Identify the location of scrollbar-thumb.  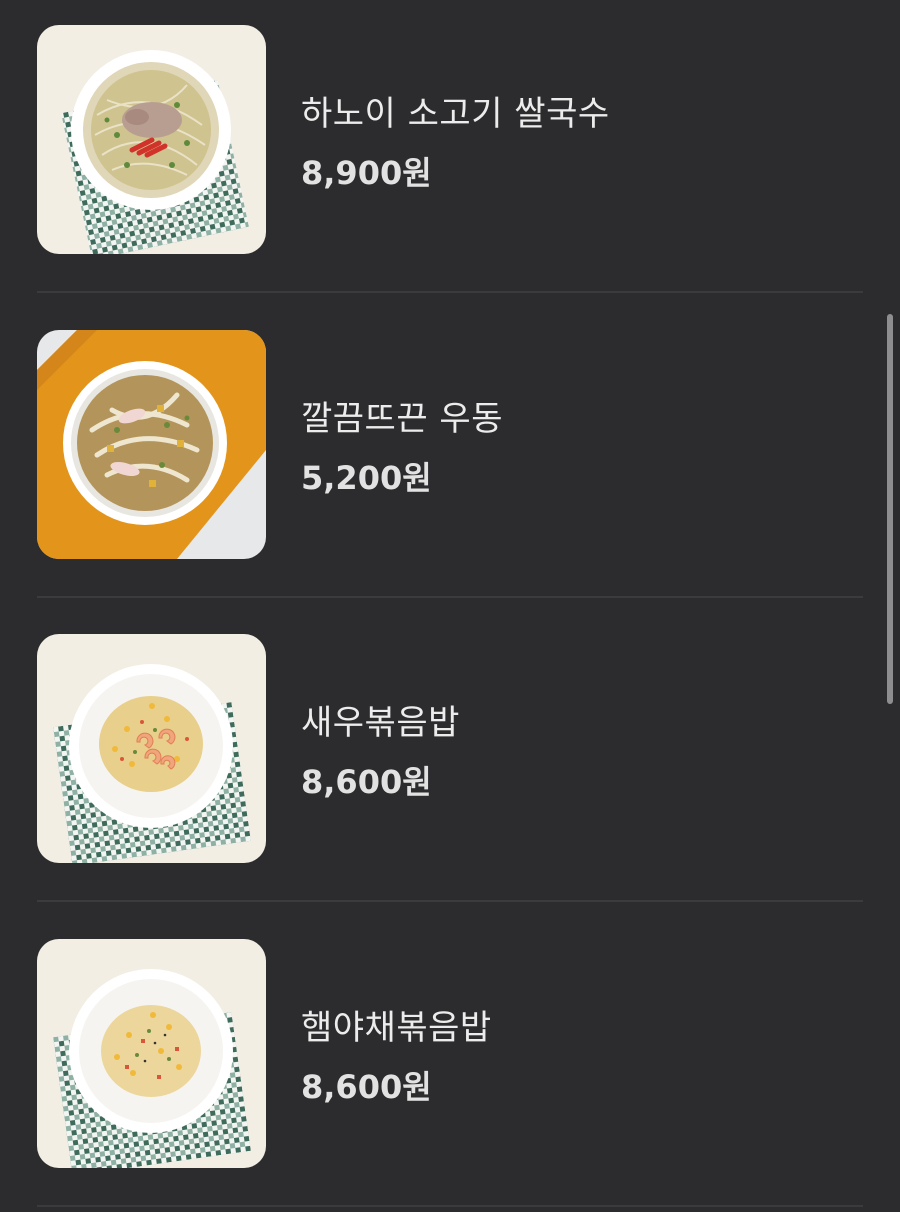
(890, 509).